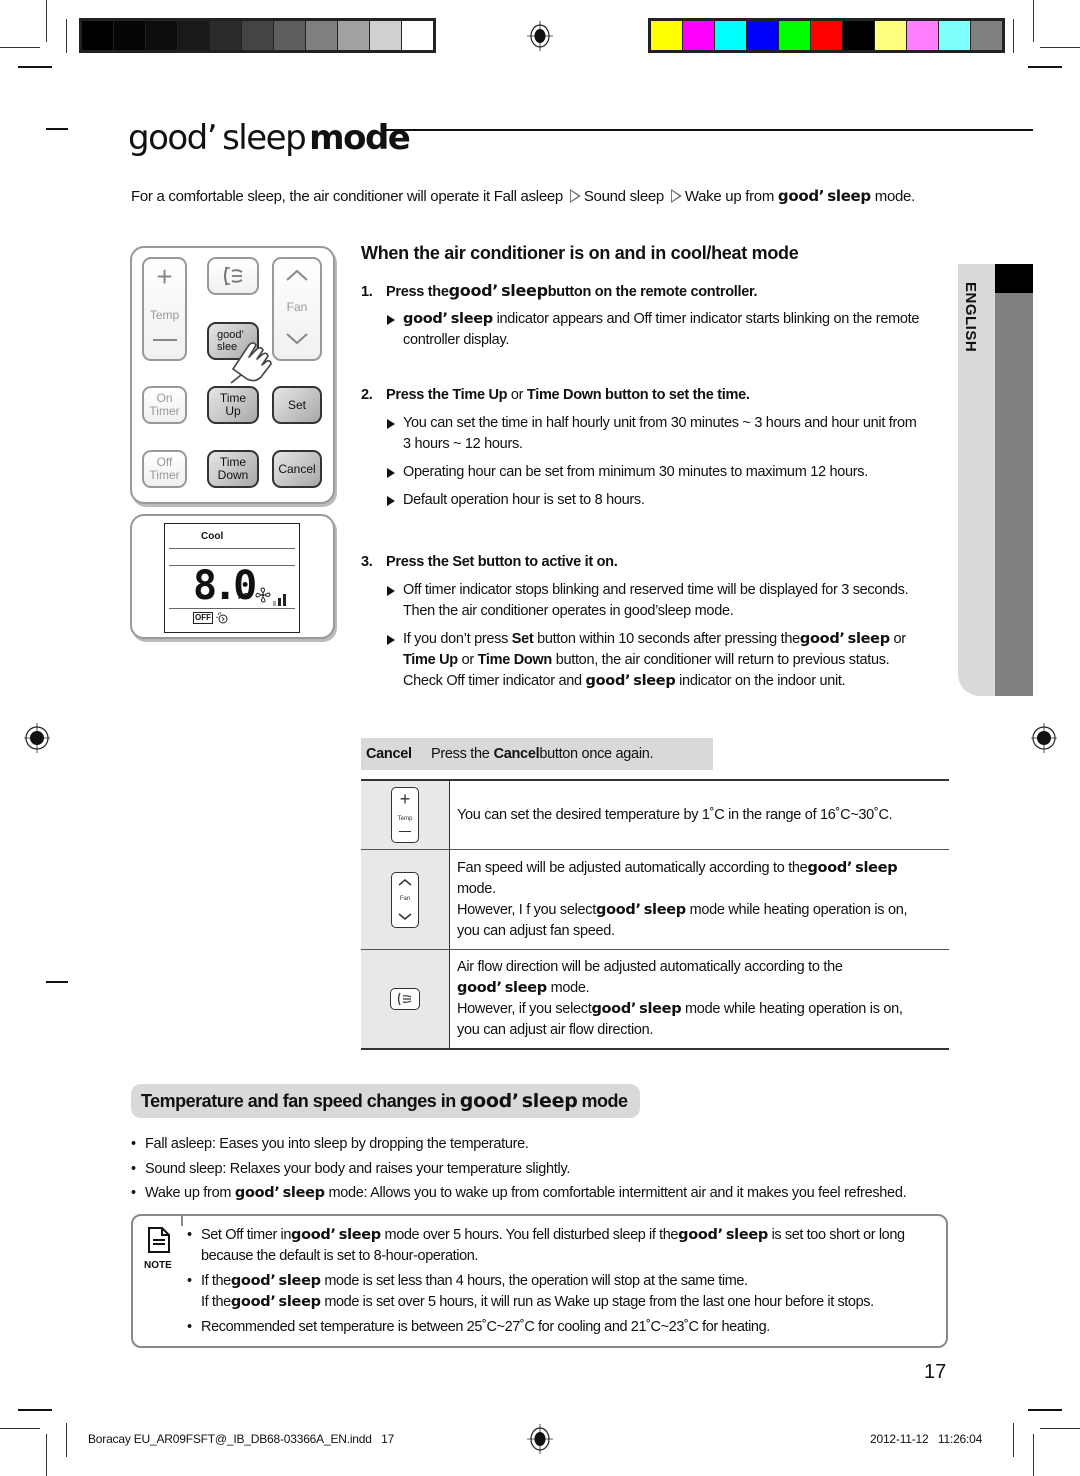 Image resolution: width=1080 pixels, height=1476 pixels. What do you see at coordinates (526, 909) in the screenshot?
I see `table-text: However, I f you select` at bounding box center [526, 909].